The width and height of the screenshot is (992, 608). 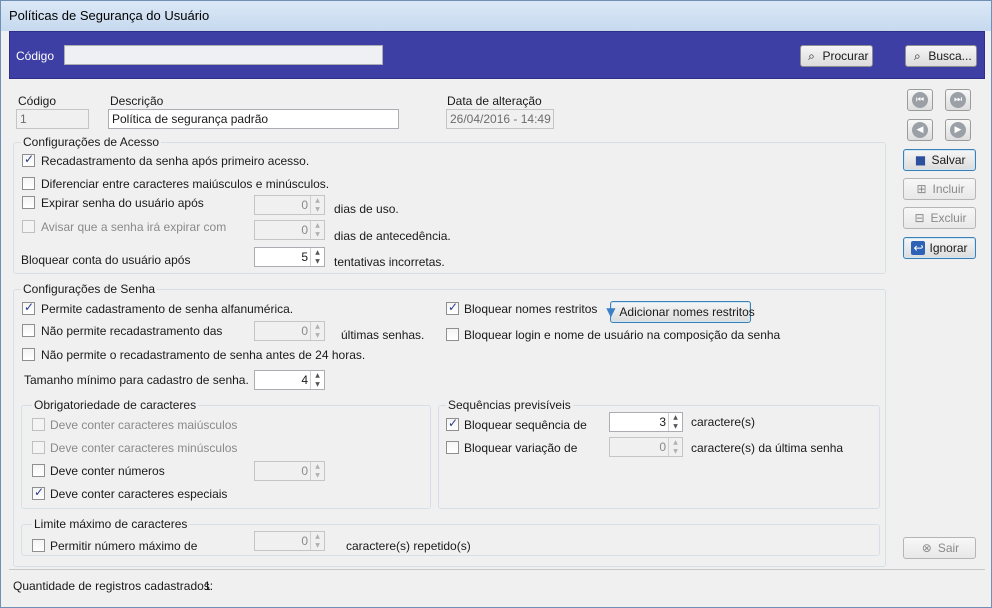 What do you see at coordinates (939, 548) in the screenshot?
I see `exit-button: ⊗ Sair` at bounding box center [939, 548].